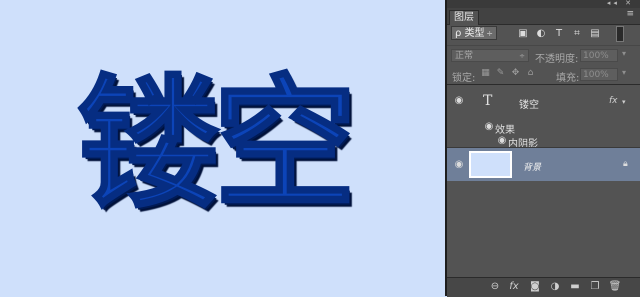 This screenshot has width=640, height=297. Describe the element at coordinates (500, 73) in the screenshot. I see `lock-brush-icon: ✎` at that location.